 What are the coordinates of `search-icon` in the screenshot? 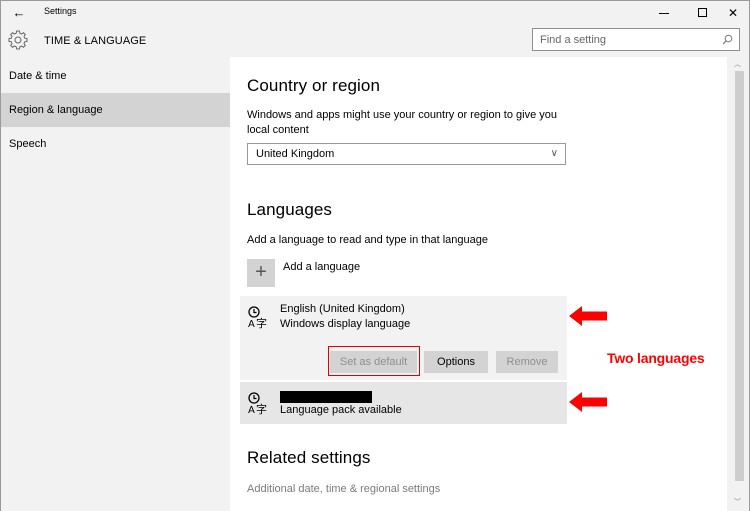 It's located at (727, 39).